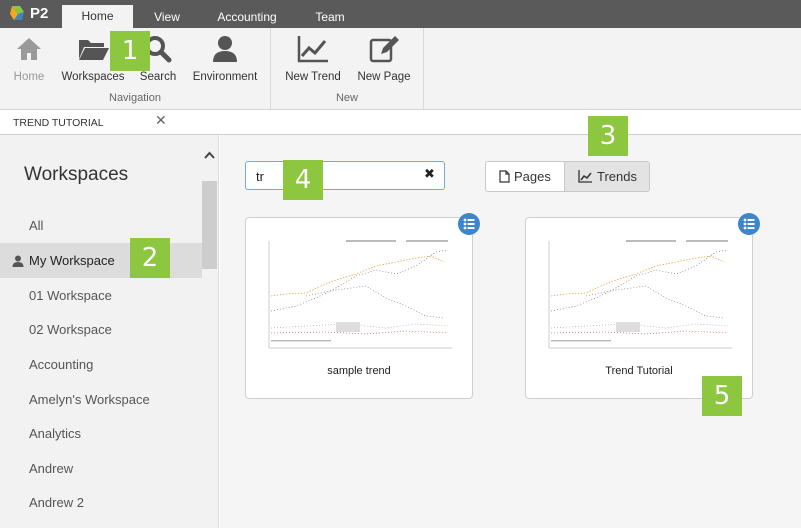  Describe the element at coordinates (330, 17) in the screenshot. I see `tab-team: Team` at that location.